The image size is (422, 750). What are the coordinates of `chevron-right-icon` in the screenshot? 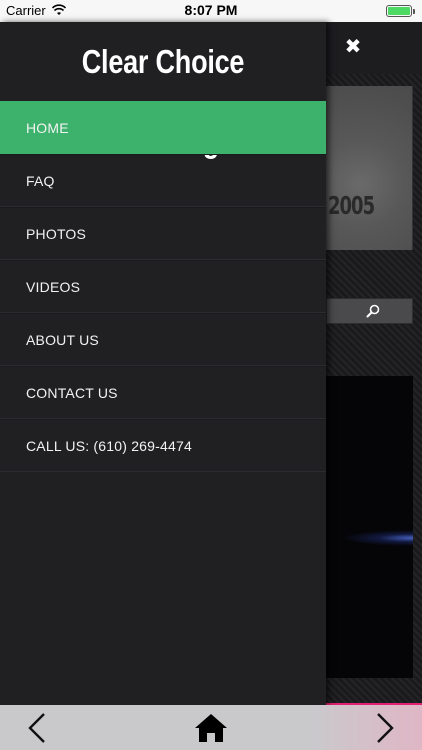 It's located at (385, 727).